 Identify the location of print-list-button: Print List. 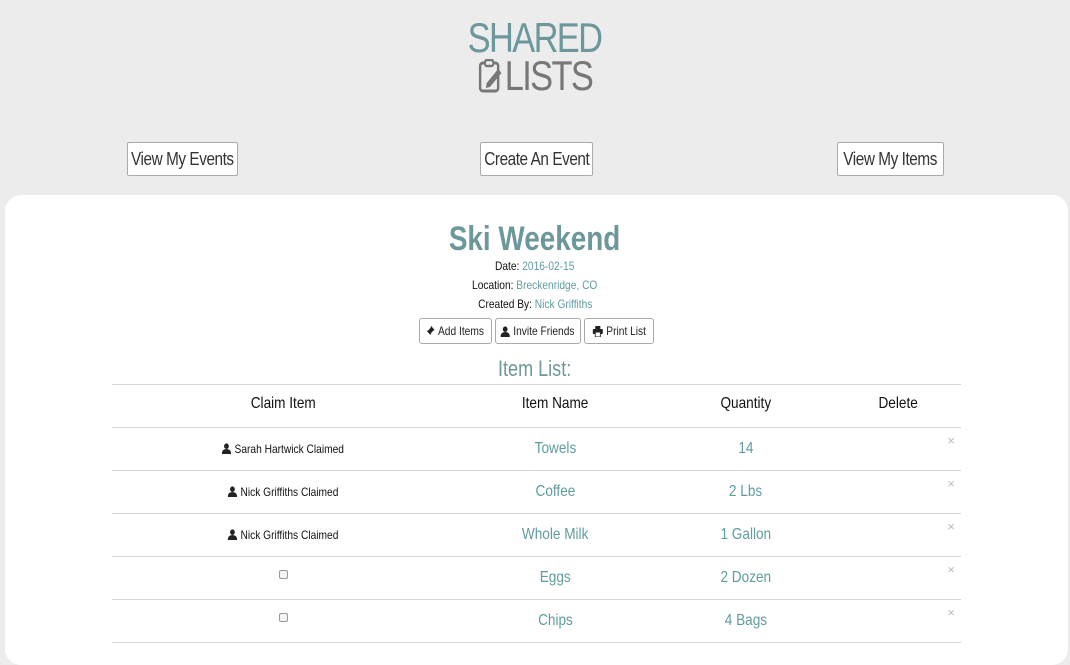
(619, 331).